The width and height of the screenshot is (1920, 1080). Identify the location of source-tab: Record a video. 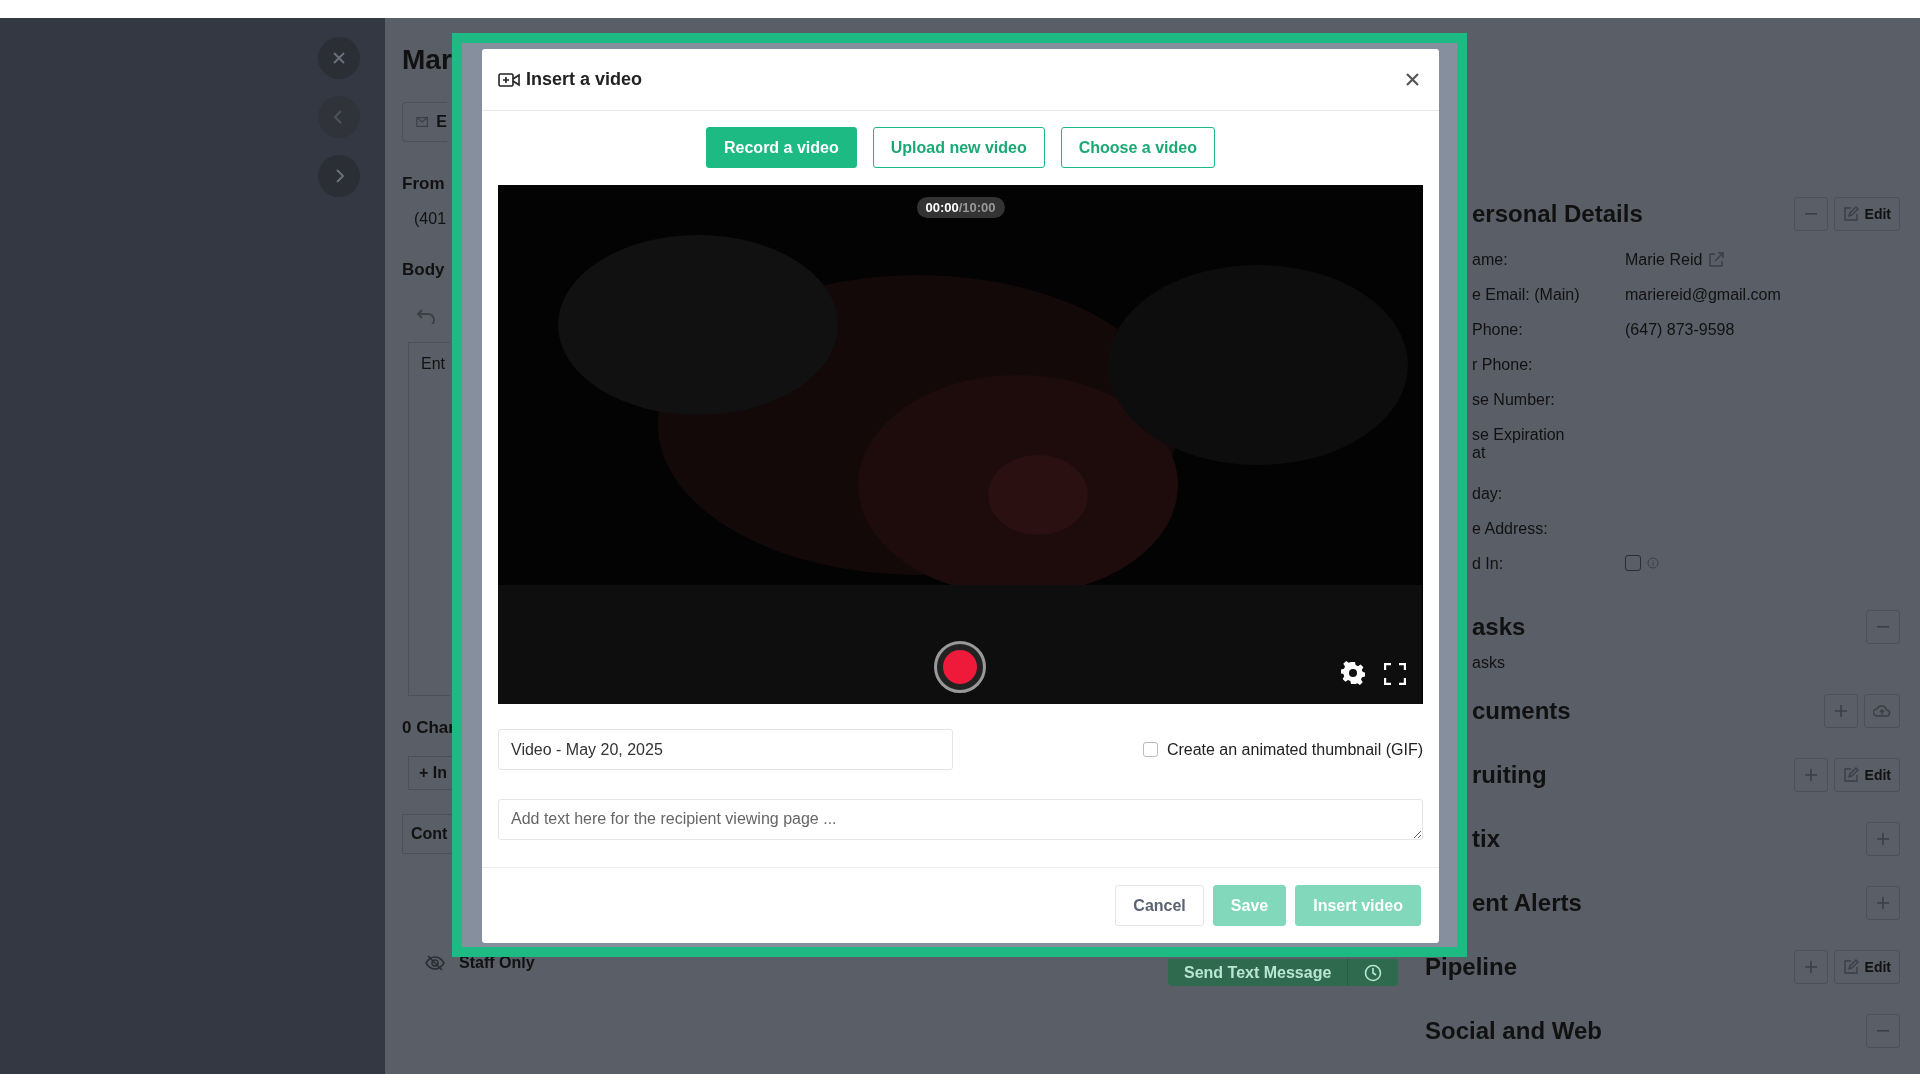
(781, 147).